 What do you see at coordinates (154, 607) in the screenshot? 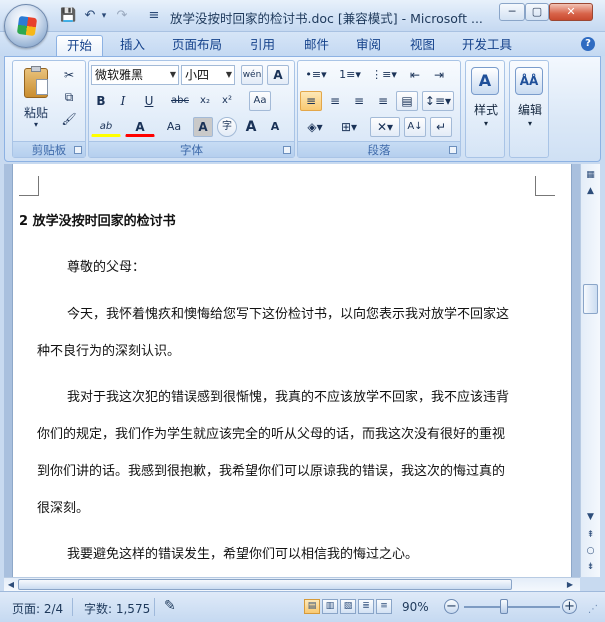
I see `divider` at bounding box center [154, 607].